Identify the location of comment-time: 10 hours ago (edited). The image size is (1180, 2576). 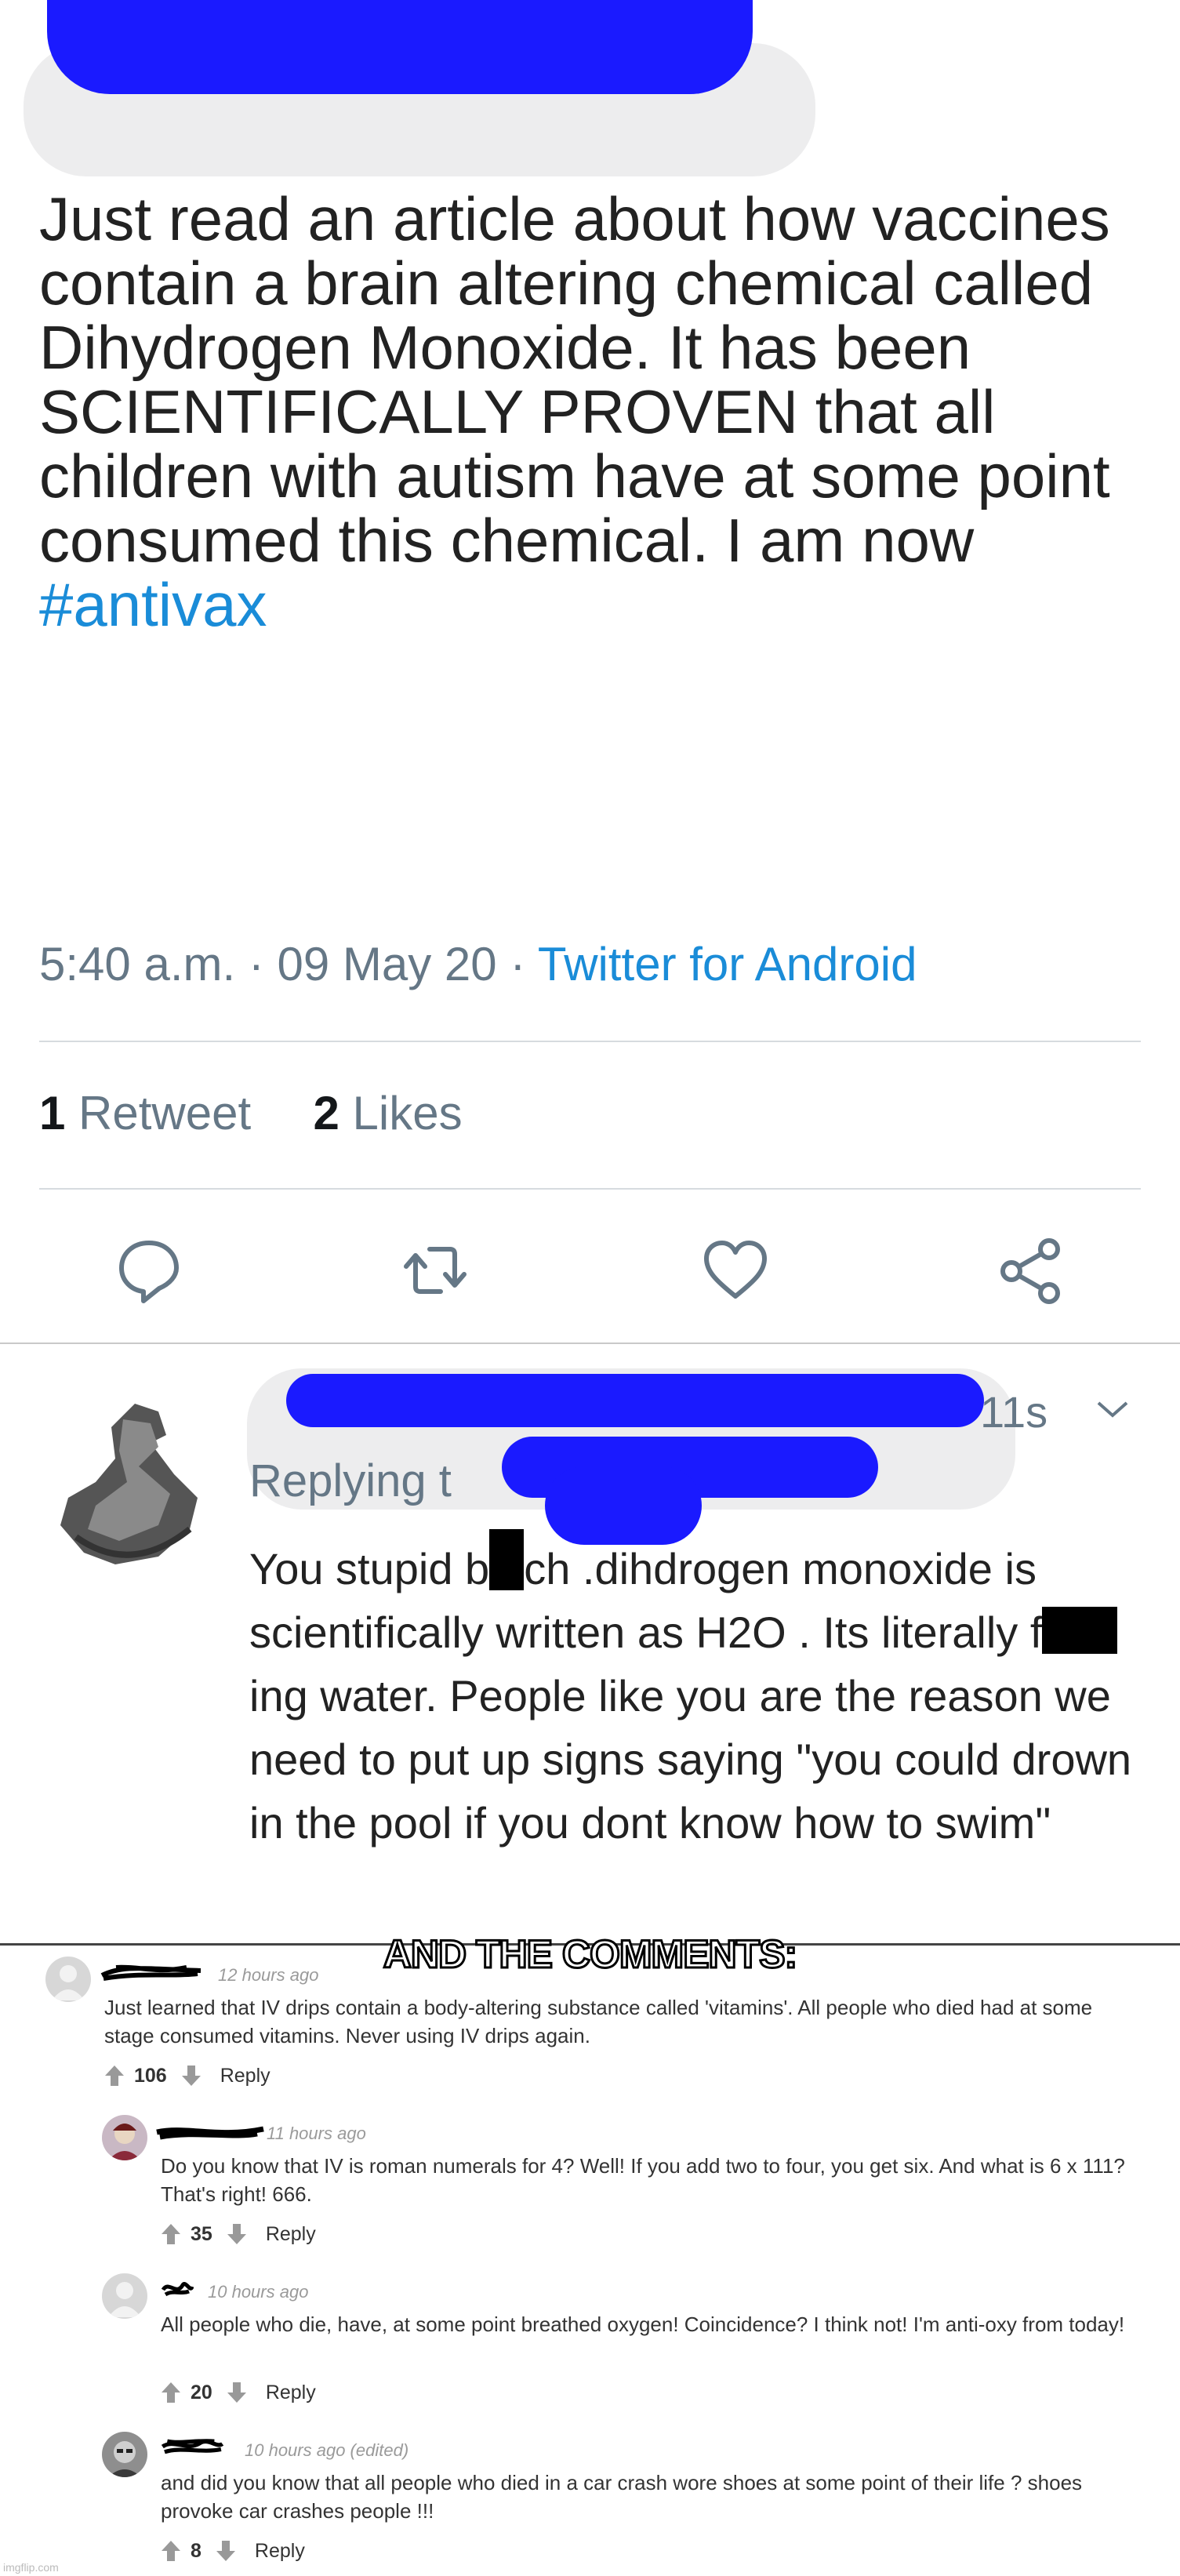
(327, 2450).